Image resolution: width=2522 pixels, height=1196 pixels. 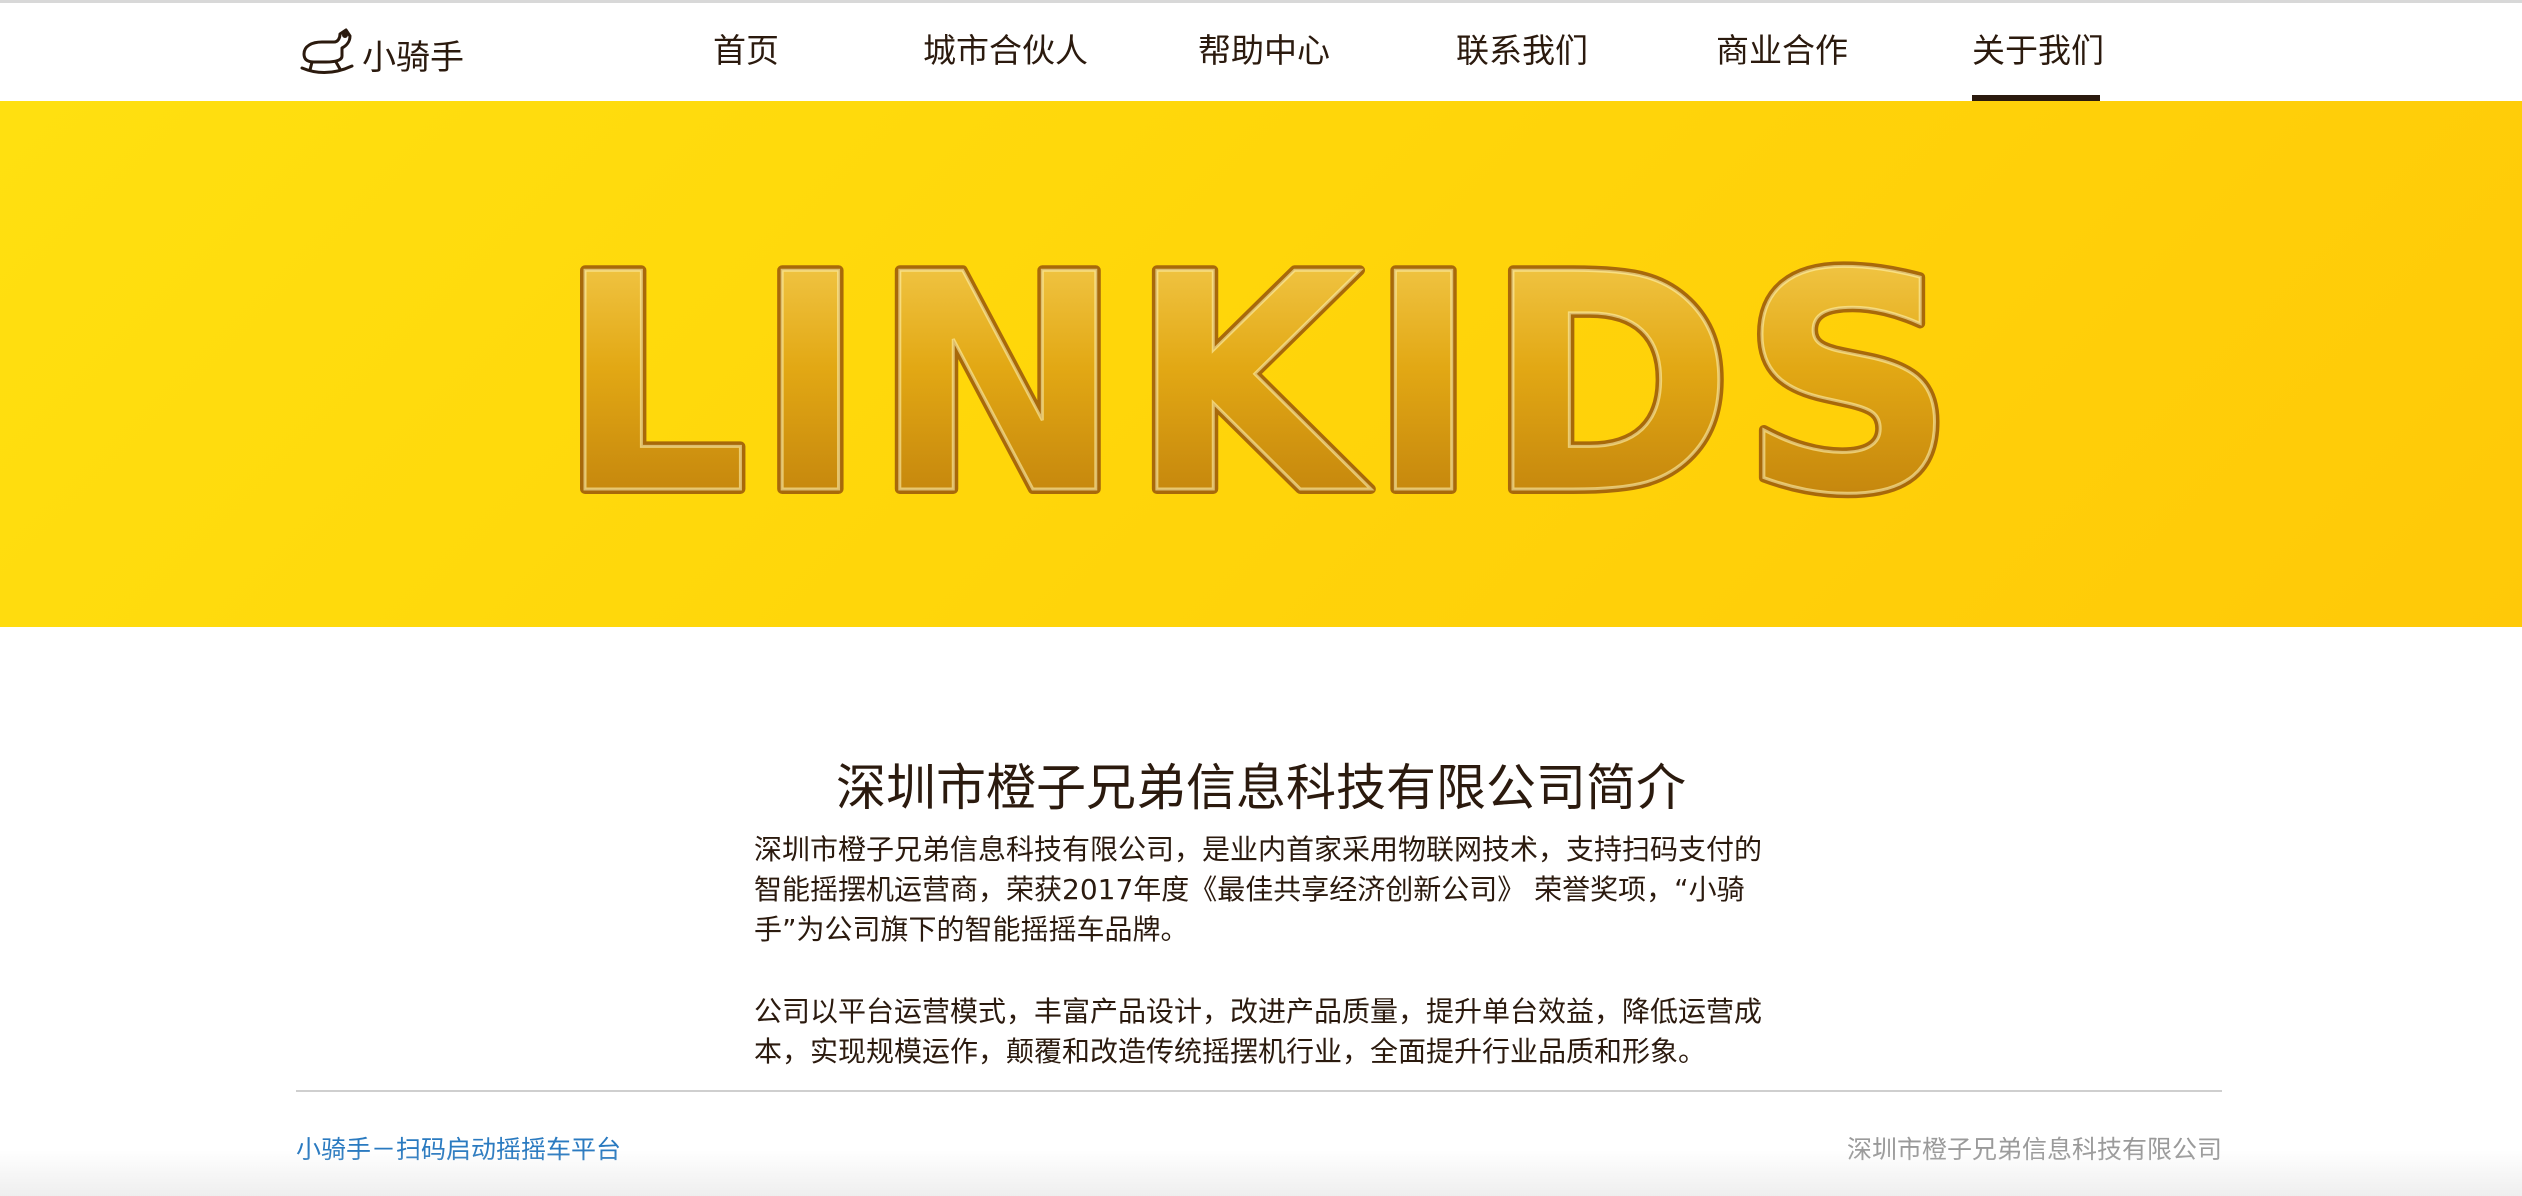 I want to click on paragraph-line: 本，实现规模运作，颠覆和改造传统摇摆机行业，全面提升行业品质和形象。, so click(x=1230, y=1051).